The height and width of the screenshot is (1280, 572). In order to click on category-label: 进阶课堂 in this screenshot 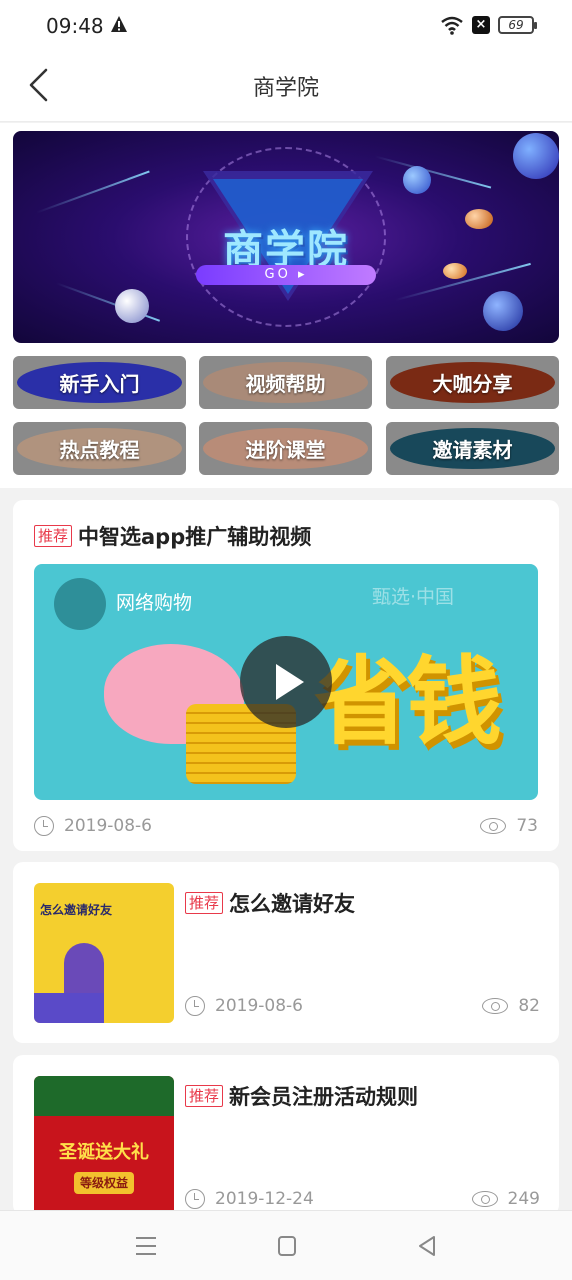, I will do `click(285, 450)`.